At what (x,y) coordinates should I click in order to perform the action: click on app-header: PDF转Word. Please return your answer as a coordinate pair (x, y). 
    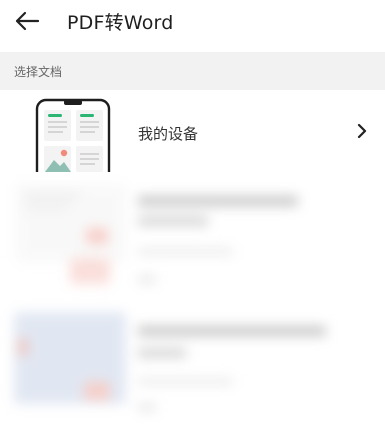
    Looking at the image, I should click on (192, 25).